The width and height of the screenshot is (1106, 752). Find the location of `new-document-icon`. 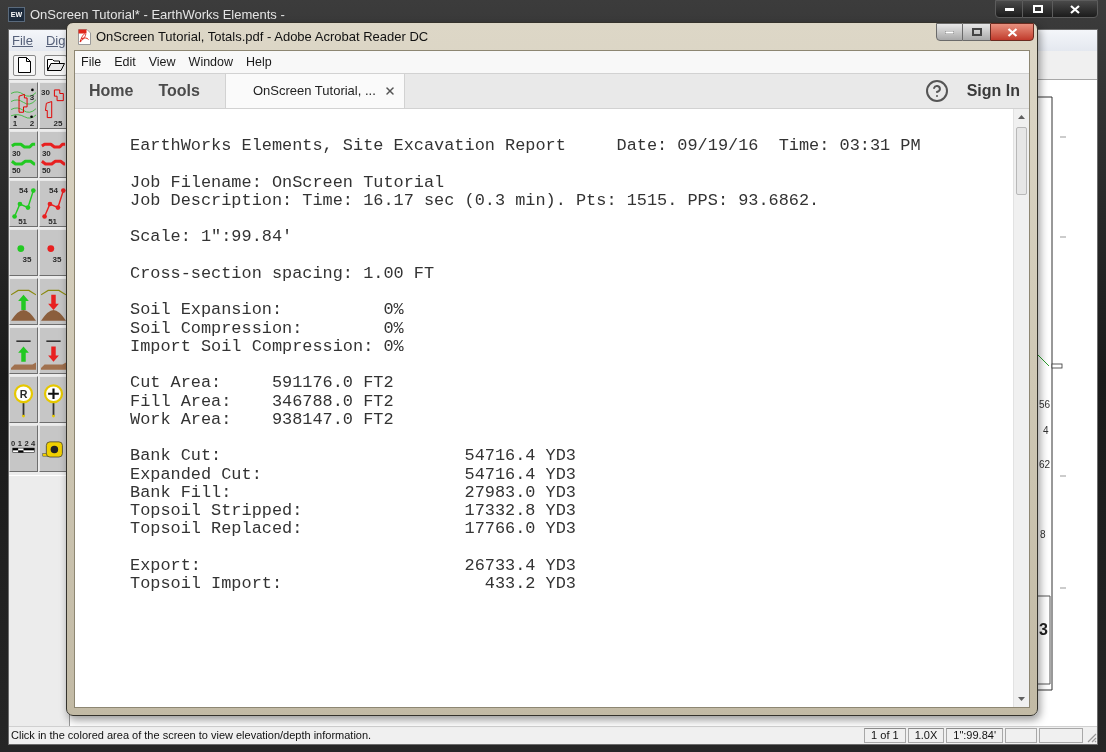

new-document-icon is located at coordinates (24, 65).